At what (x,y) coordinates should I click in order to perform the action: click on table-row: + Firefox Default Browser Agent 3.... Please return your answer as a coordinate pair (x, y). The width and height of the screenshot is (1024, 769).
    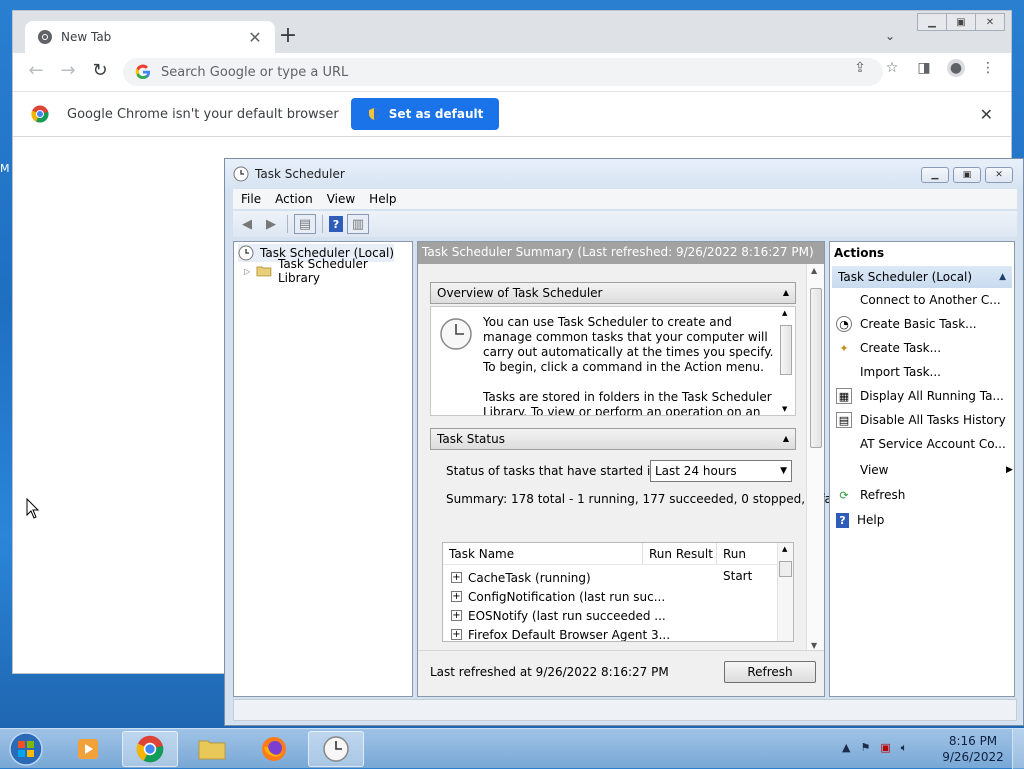
    Looking at the image, I should click on (556, 633).